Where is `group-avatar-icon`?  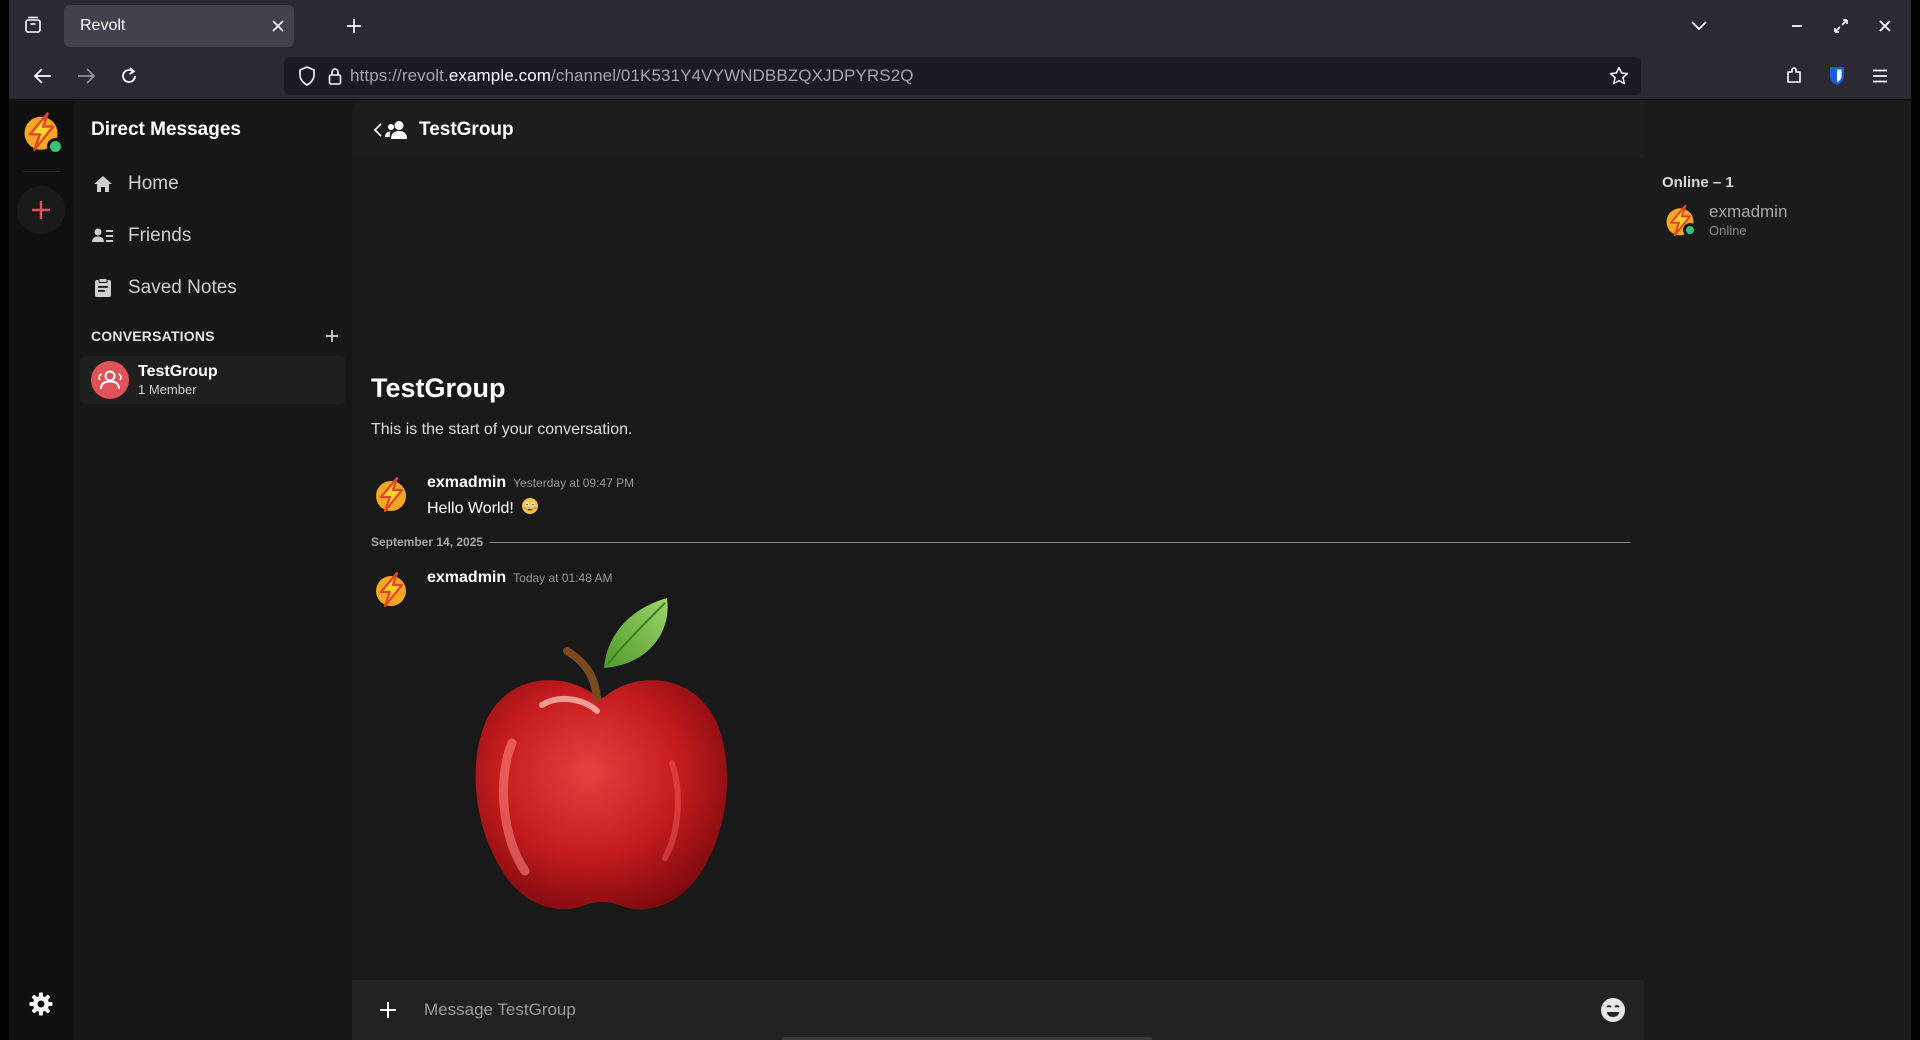 group-avatar-icon is located at coordinates (110, 380).